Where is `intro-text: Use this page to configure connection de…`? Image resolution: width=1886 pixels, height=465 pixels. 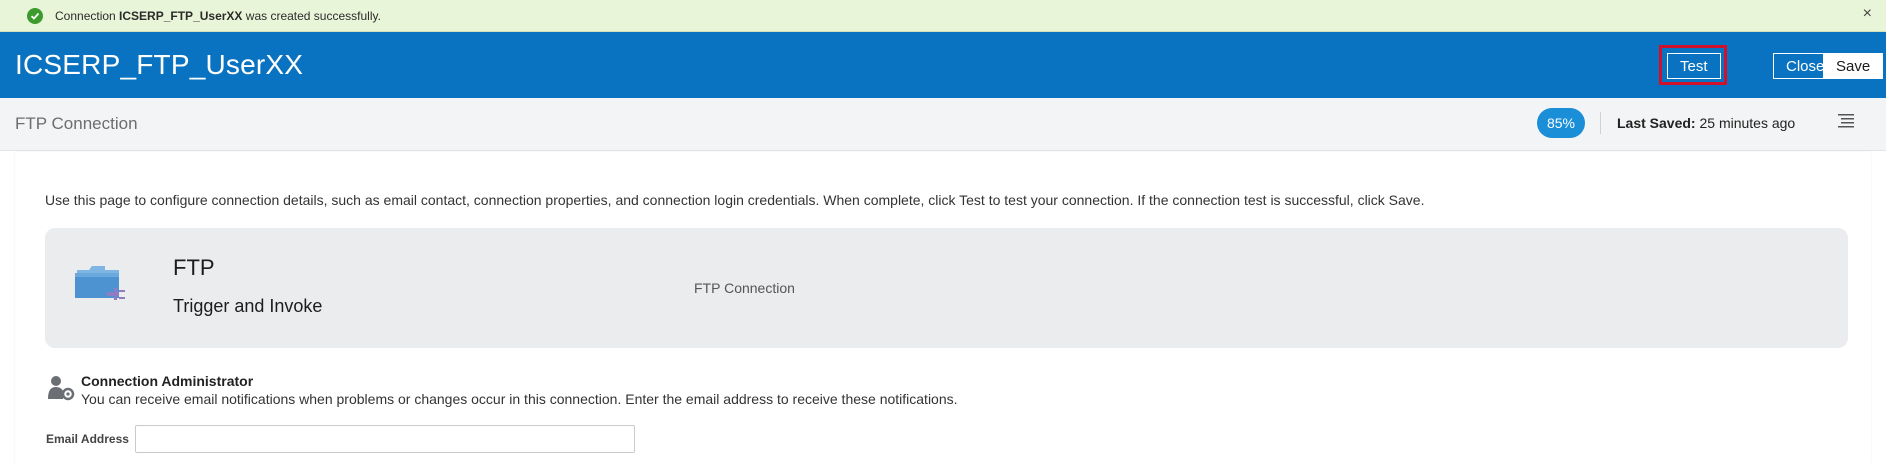 intro-text: Use this page to configure connection de… is located at coordinates (735, 200).